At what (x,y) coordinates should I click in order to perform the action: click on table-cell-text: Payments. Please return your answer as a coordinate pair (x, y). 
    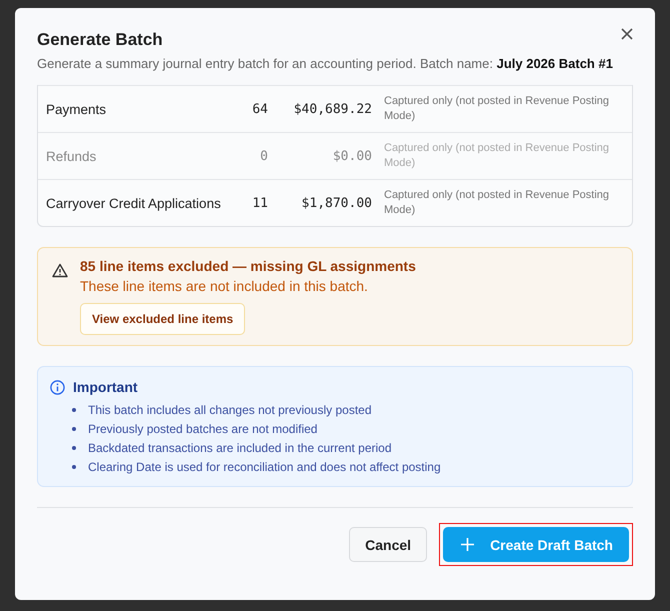
    Looking at the image, I should click on (77, 109).